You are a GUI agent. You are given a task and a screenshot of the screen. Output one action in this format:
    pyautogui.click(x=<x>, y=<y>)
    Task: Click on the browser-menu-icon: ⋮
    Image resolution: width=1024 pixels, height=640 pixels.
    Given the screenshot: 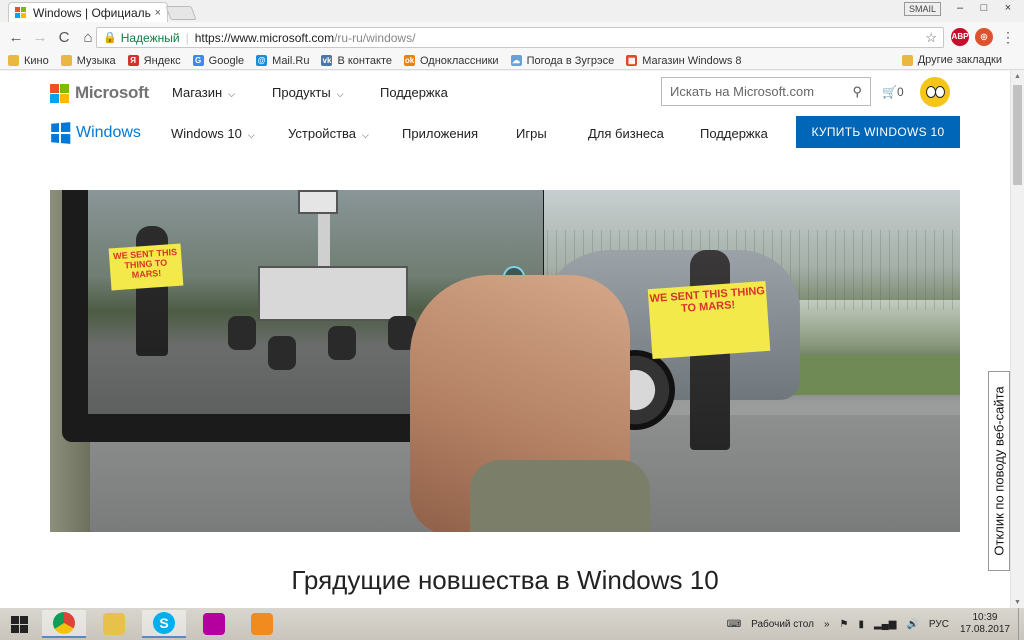 What is the action you would take?
    pyautogui.click(x=1008, y=37)
    